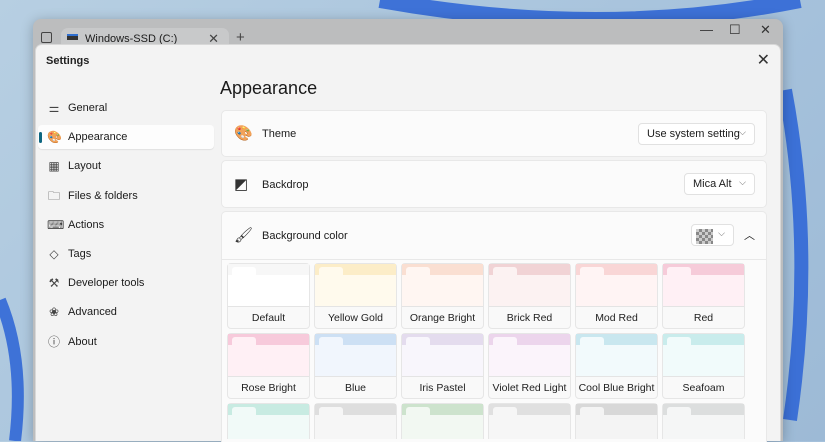  I want to click on theme-value: Use system setting, so click(693, 134).